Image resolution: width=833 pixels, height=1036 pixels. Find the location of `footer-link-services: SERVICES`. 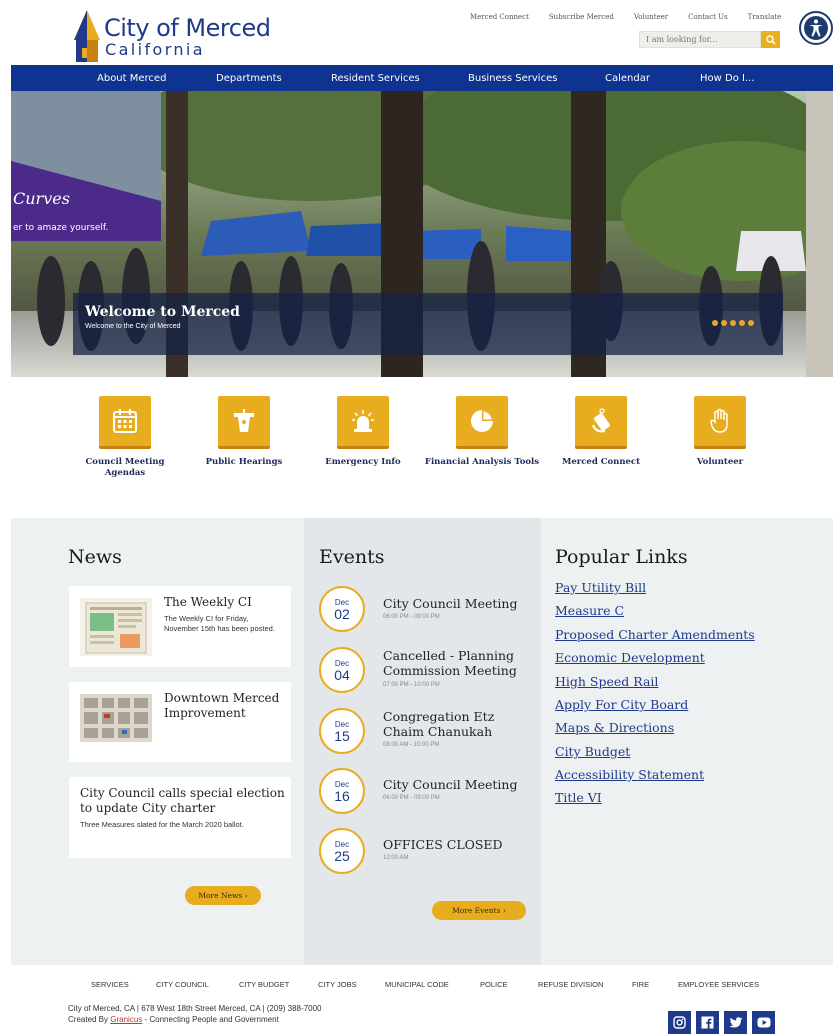

footer-link-services: SERVICES is located at coordinates (110, 984).